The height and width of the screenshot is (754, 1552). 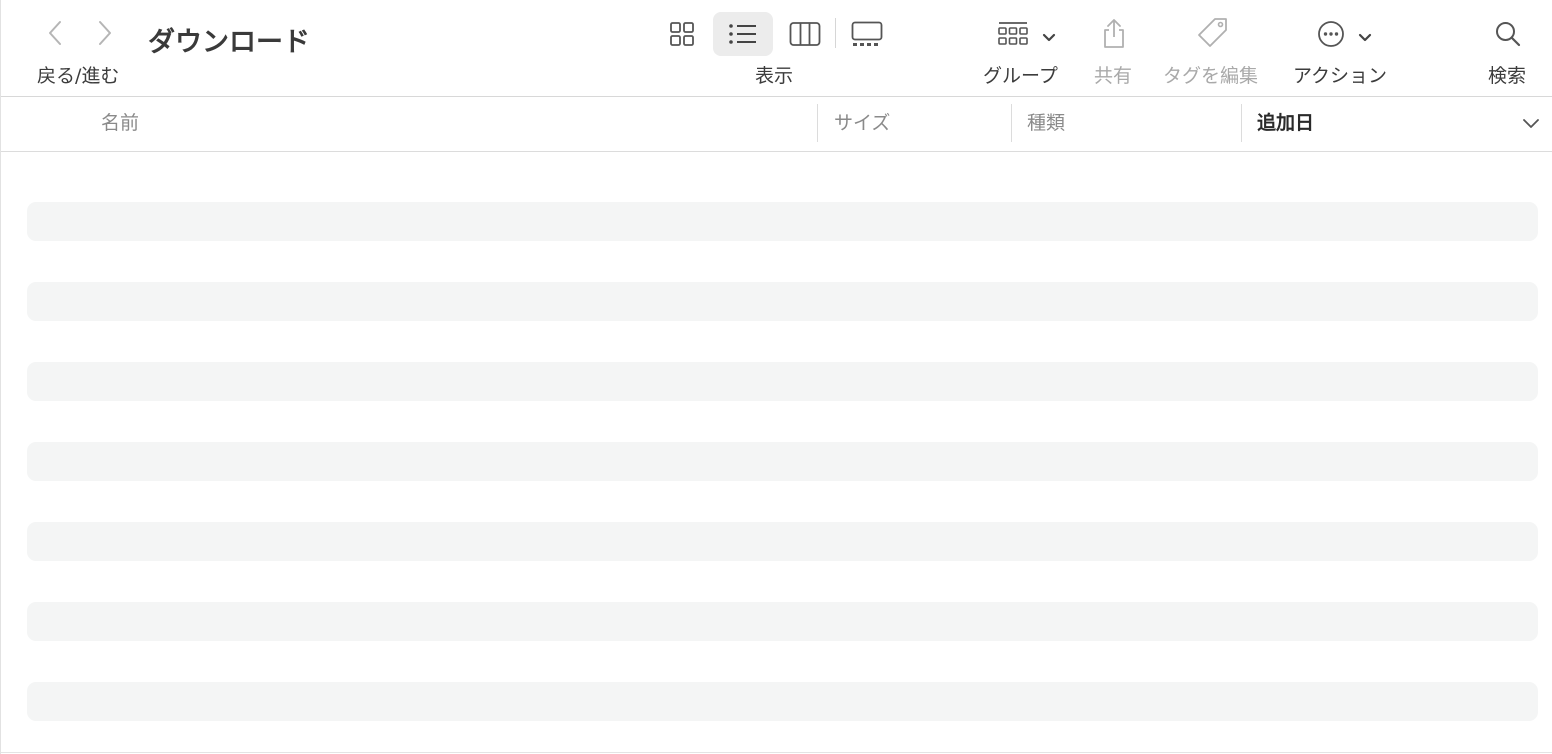 I want to click on group-icon, so click(x=1027, y=33).